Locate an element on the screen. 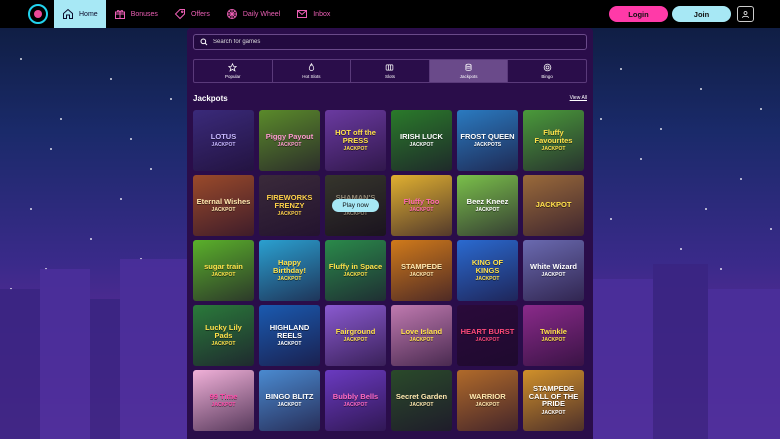 The height and width of the screenshot is (439, 780). game-tile: Piggy Payout JACKPOT is located at coordinates (289, 140).